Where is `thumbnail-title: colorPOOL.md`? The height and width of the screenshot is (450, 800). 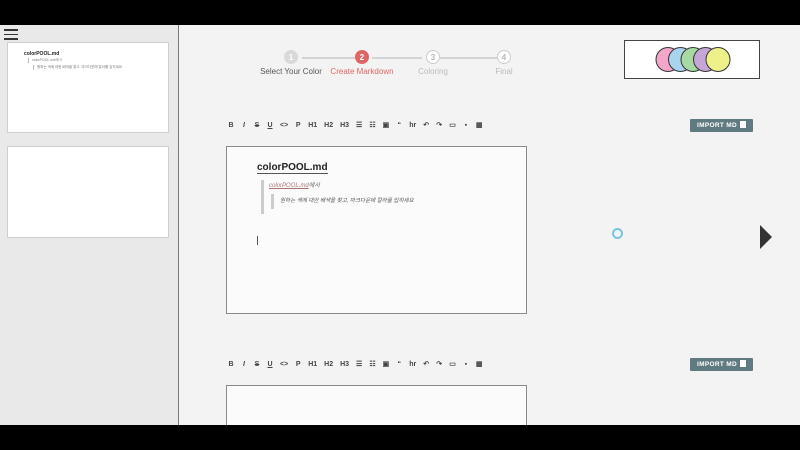
thumbnail-title: colorPOOL.md is located at coordinates (42, 54).